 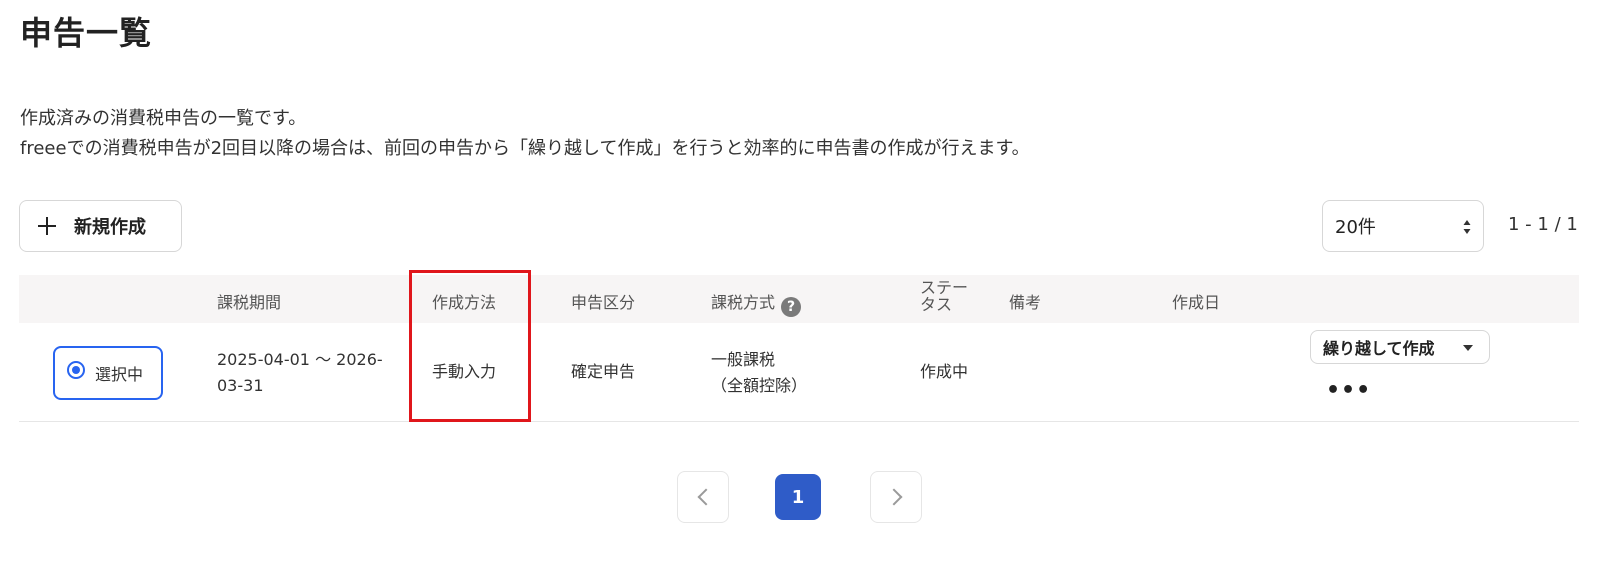 I want to click on pagination-page-current: 1, so click(x=798, y=497).